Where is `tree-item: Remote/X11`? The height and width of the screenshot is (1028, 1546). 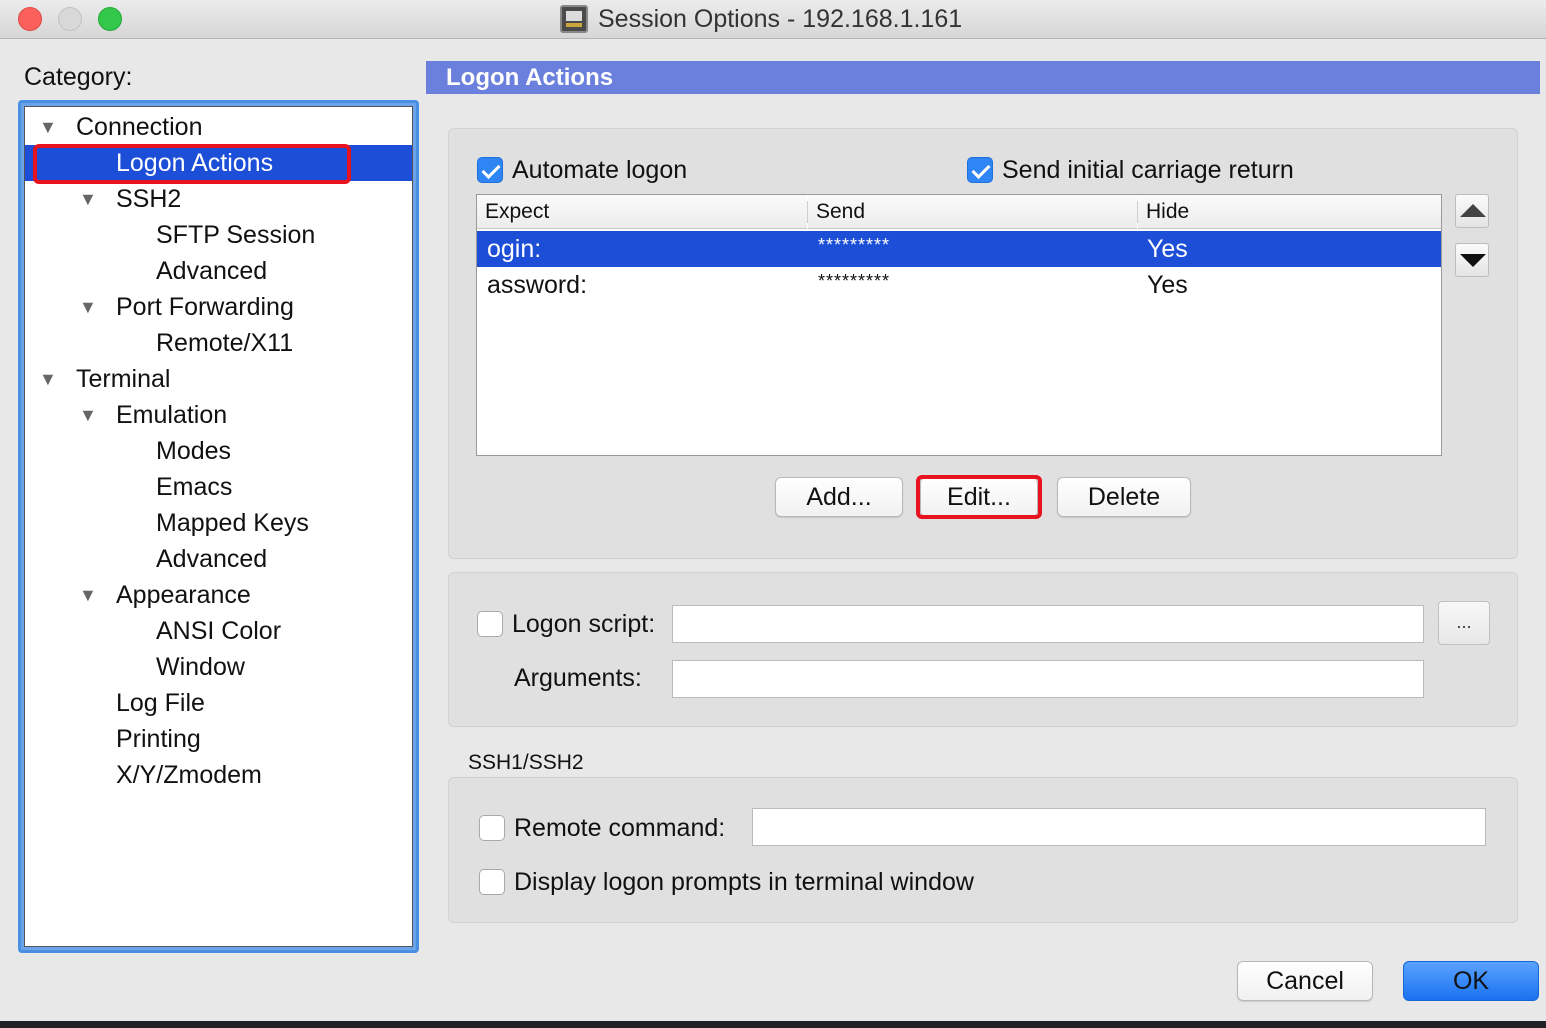
tree-item: Remote/X11 is located at coordinates (218, 343).